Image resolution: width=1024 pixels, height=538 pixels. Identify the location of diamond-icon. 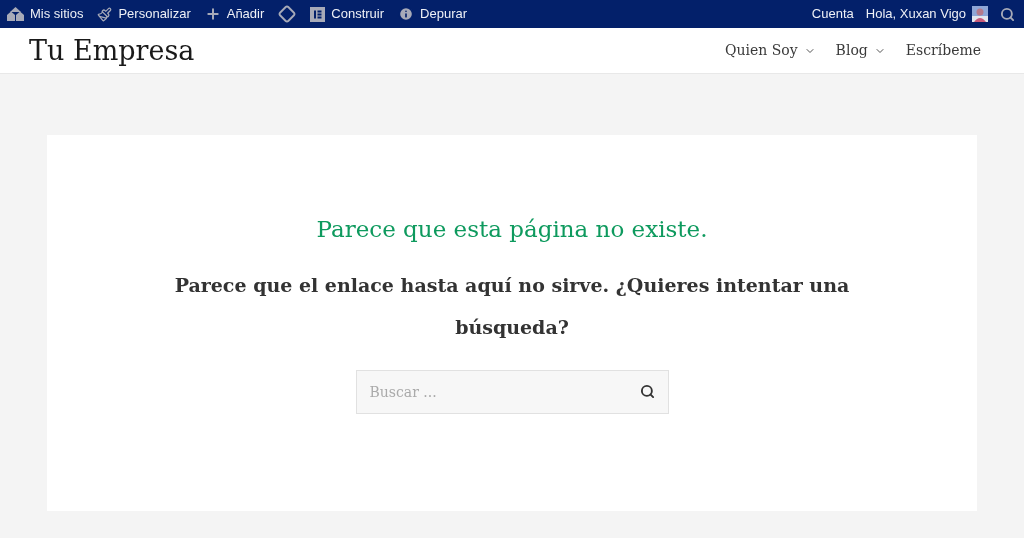
(287, 14).